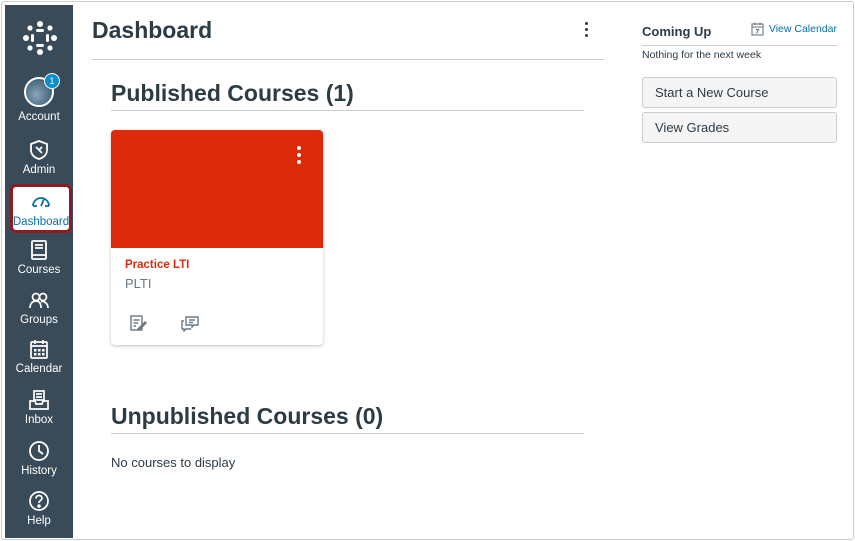 Image resolution: width=855 pixels, height=541 pixels. What do you see at coordinates (802, 29) in the screenshot?
I see `view-calendar-label: View Calendar` at bounding box center [802, 29].